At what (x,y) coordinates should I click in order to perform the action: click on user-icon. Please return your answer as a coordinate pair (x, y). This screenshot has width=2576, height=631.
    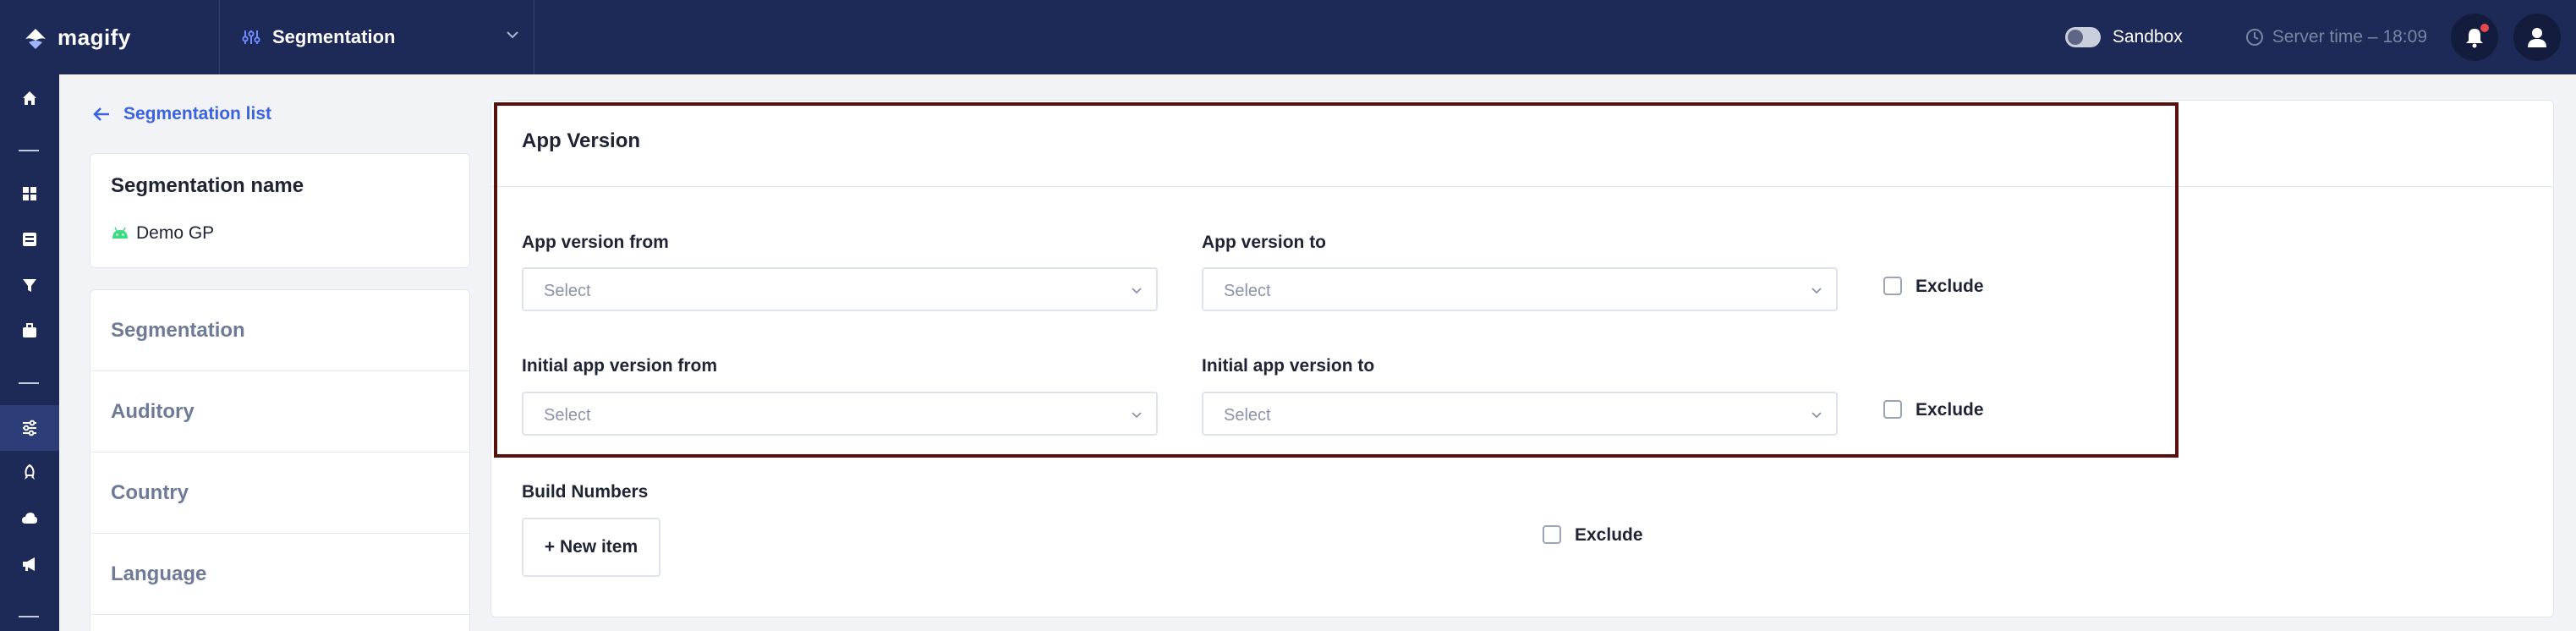
    Looking at the image, I should click on (2537, 37).